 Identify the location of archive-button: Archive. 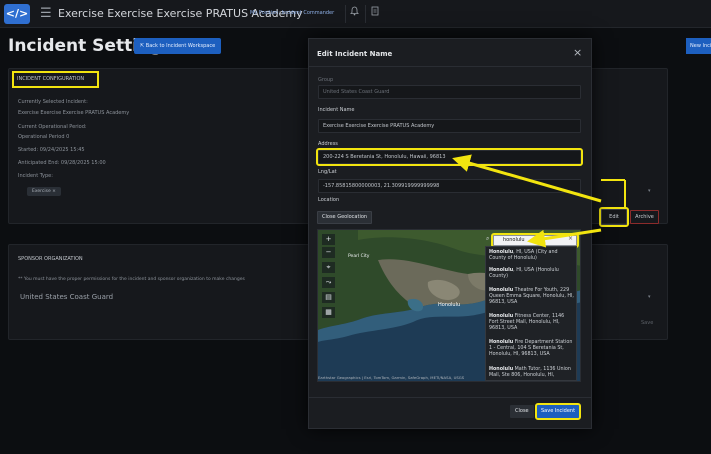
(644, 217).